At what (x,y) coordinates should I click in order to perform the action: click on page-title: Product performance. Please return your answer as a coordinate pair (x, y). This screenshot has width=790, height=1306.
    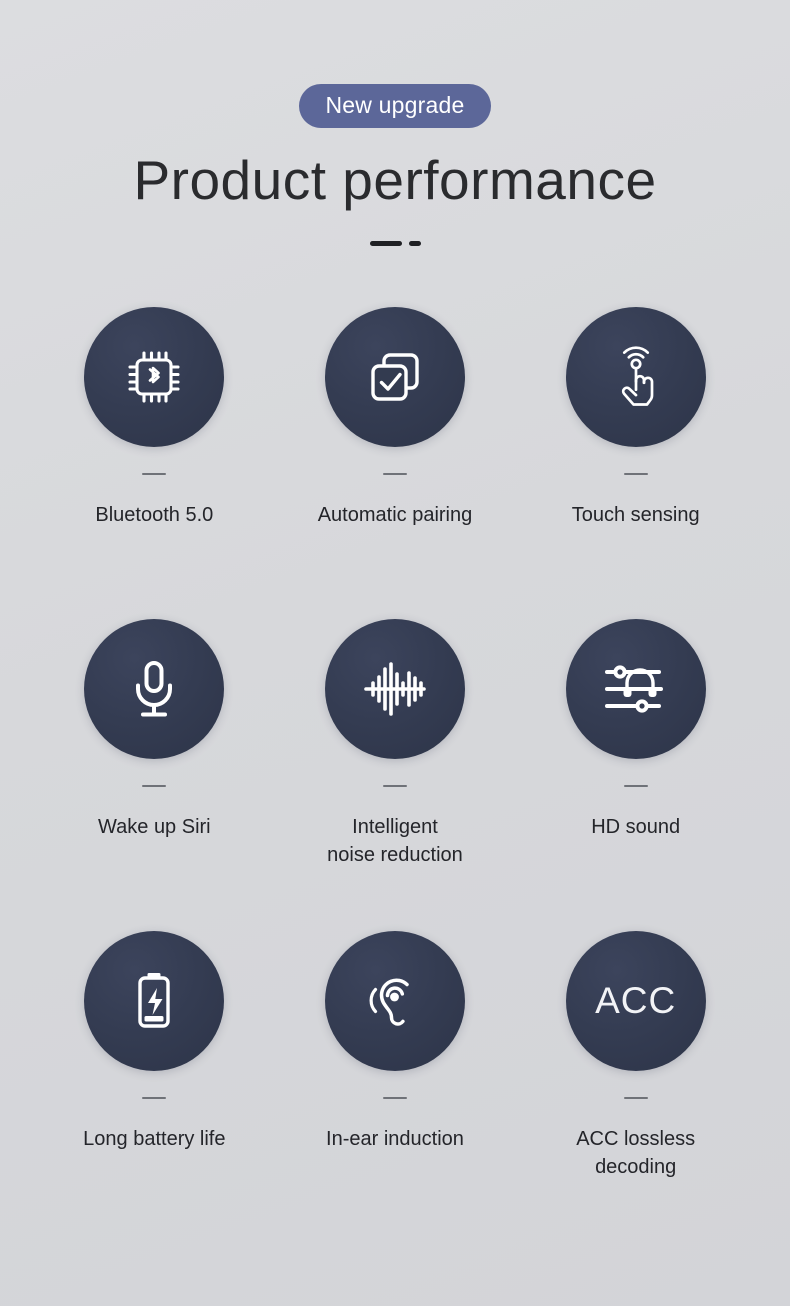
    Looking at the image, I should click on (395, 180).